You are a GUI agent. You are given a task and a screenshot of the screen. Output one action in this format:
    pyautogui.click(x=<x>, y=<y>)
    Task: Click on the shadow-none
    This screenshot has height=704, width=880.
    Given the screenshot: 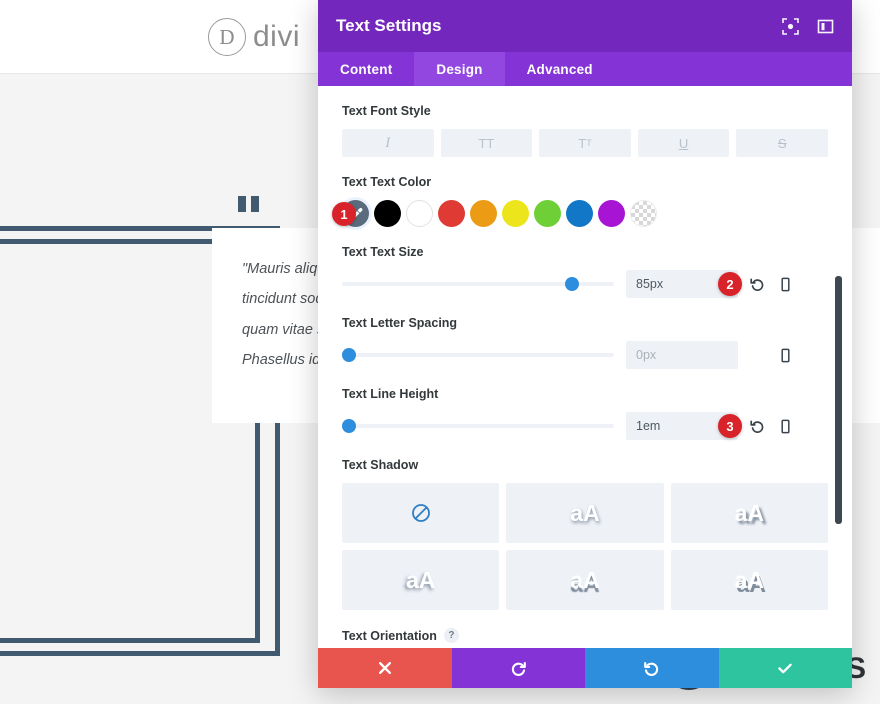 What is the action you would take?
    pyautogui.click(x=421, y=513)
    